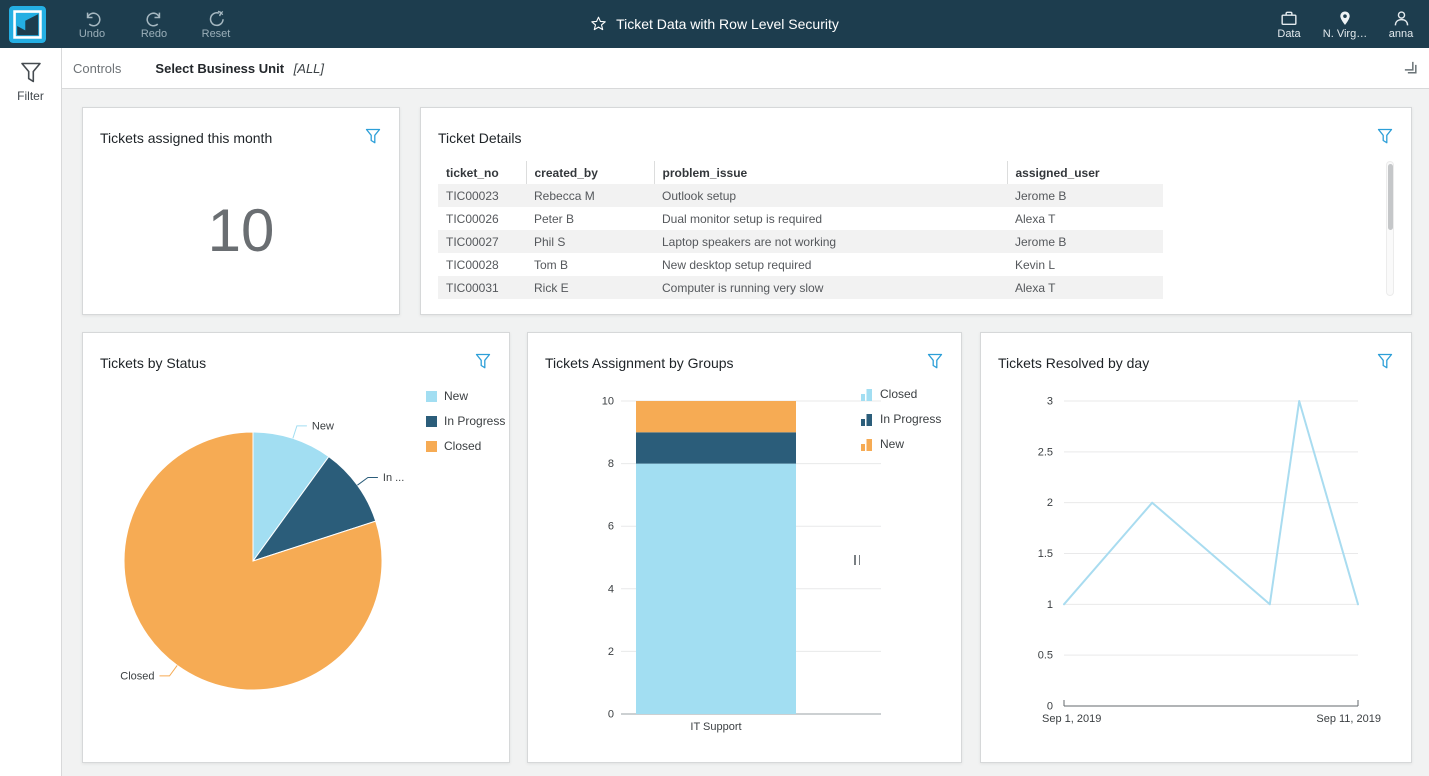 The height and width of the screenshot is (776, 1429). What do you see at coordinates (216, 33) in the screenshot?
I see `reset-label: Reset` at bounding box center [216, 33].